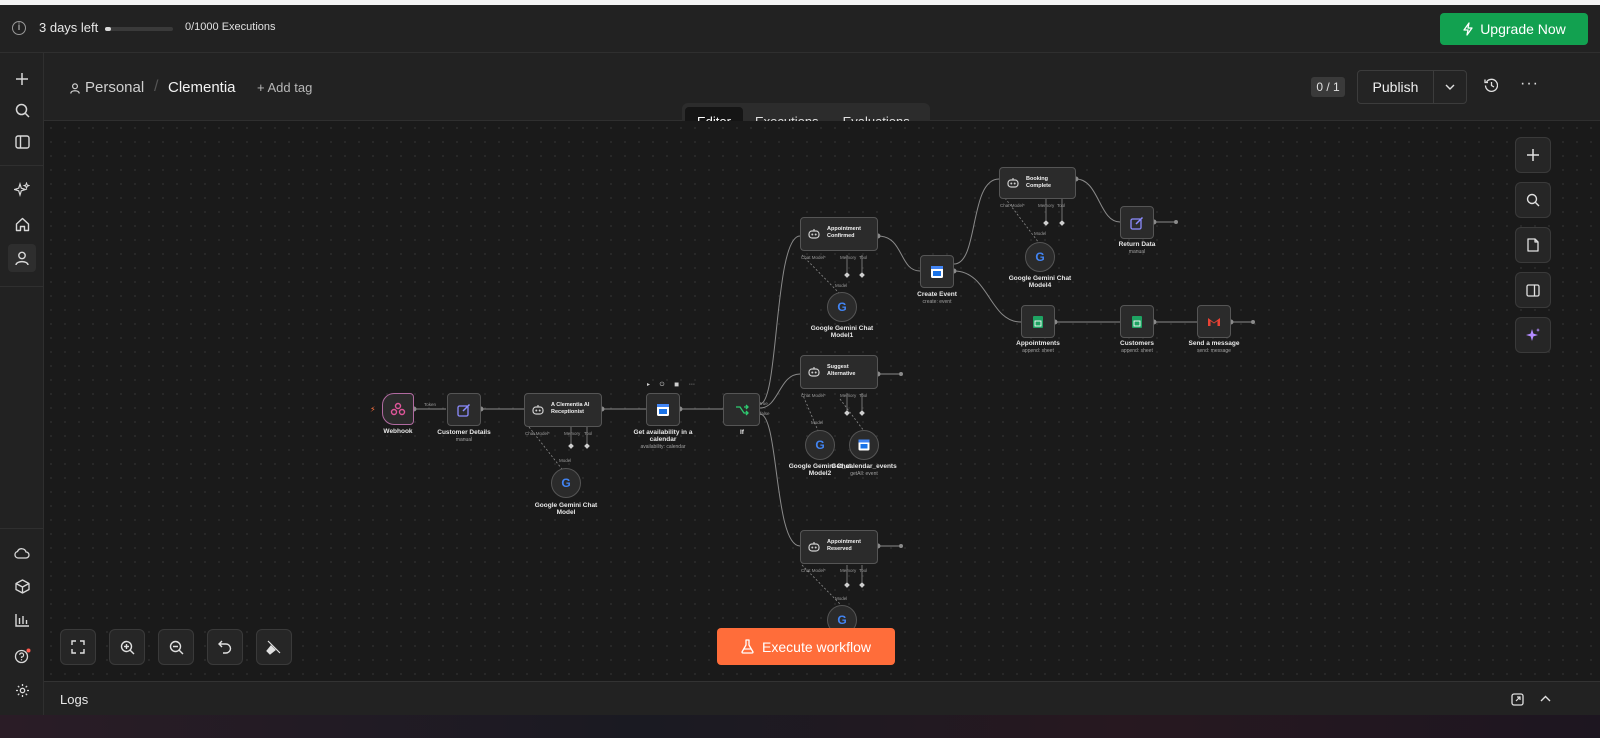  Describe the element at coordinates (202, 87) in the screenshot. I see `workflow-title: Clementia` at that location.